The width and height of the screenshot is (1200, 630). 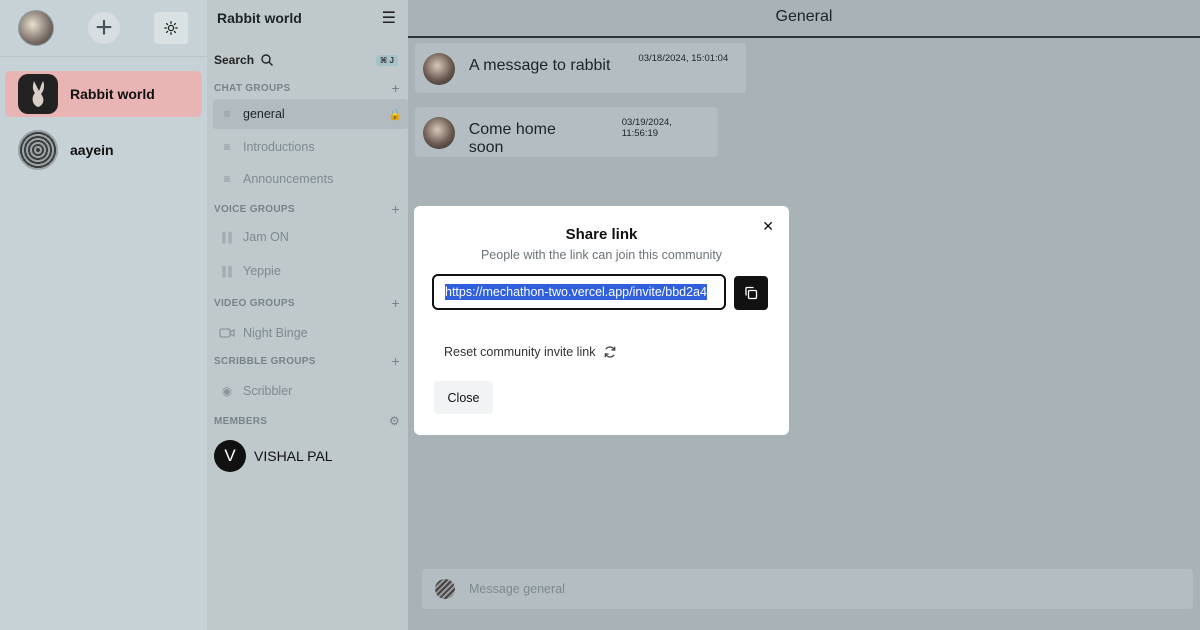 What do you see at coordinates (610, 352) in the screenshot?
I see `refresh-icon` at bounding box center [610, 352].